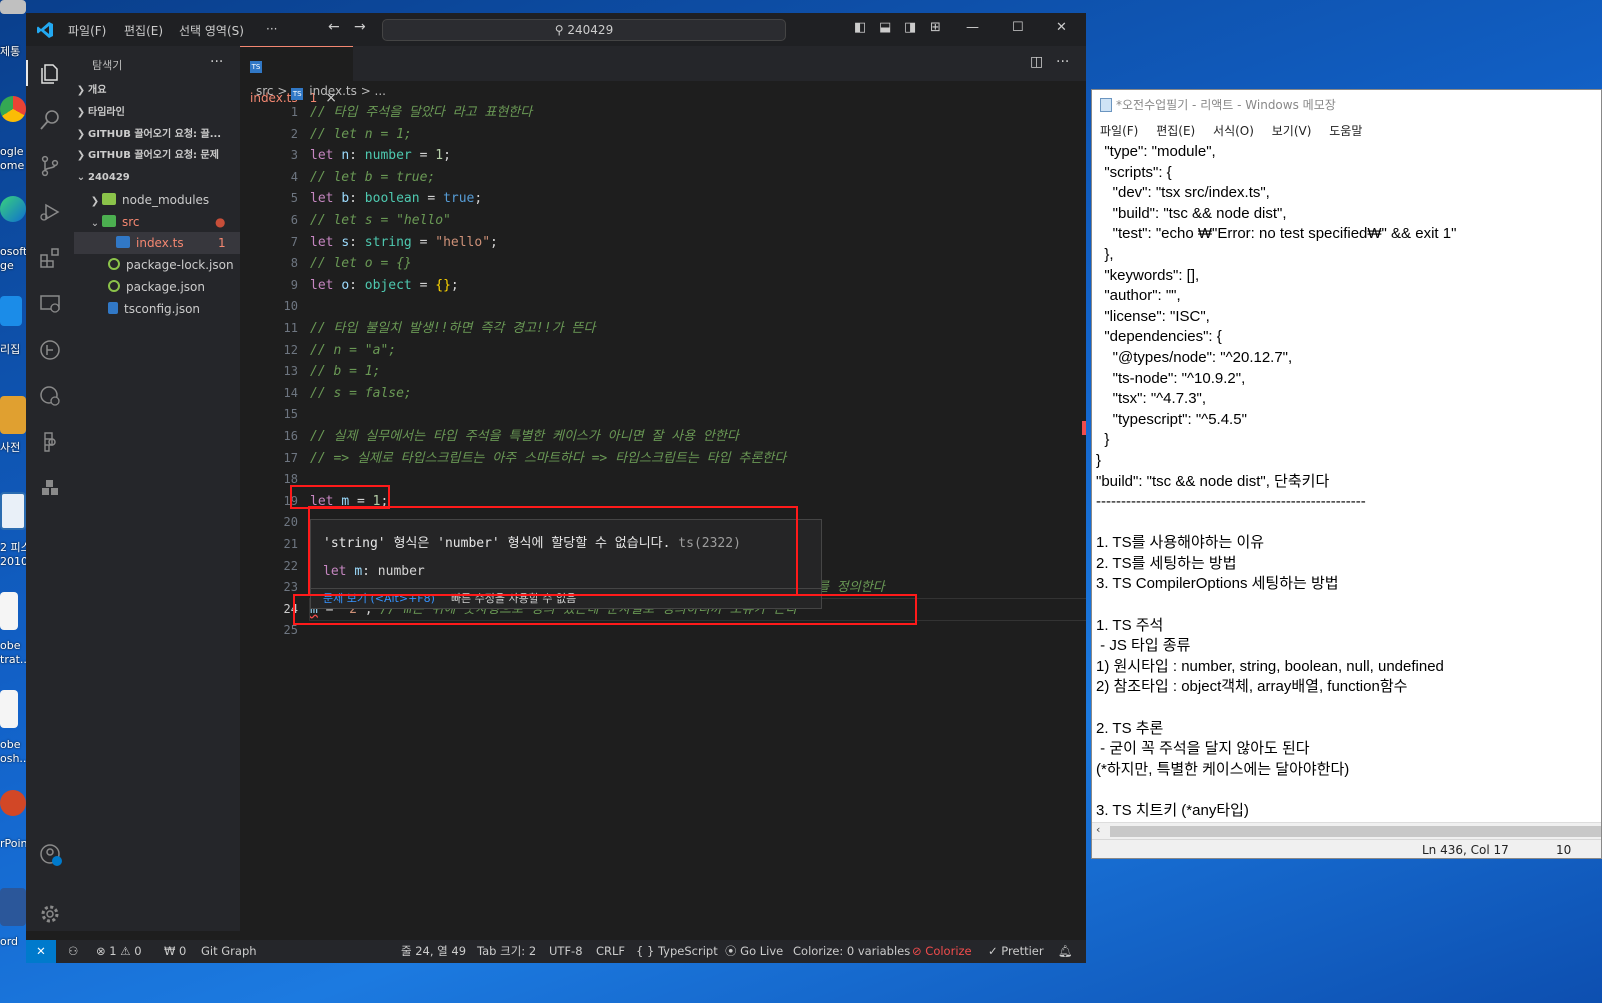 The image size is (1602, 1003). I want to click on code-line: let n: number = 1;, so click(380, 156).